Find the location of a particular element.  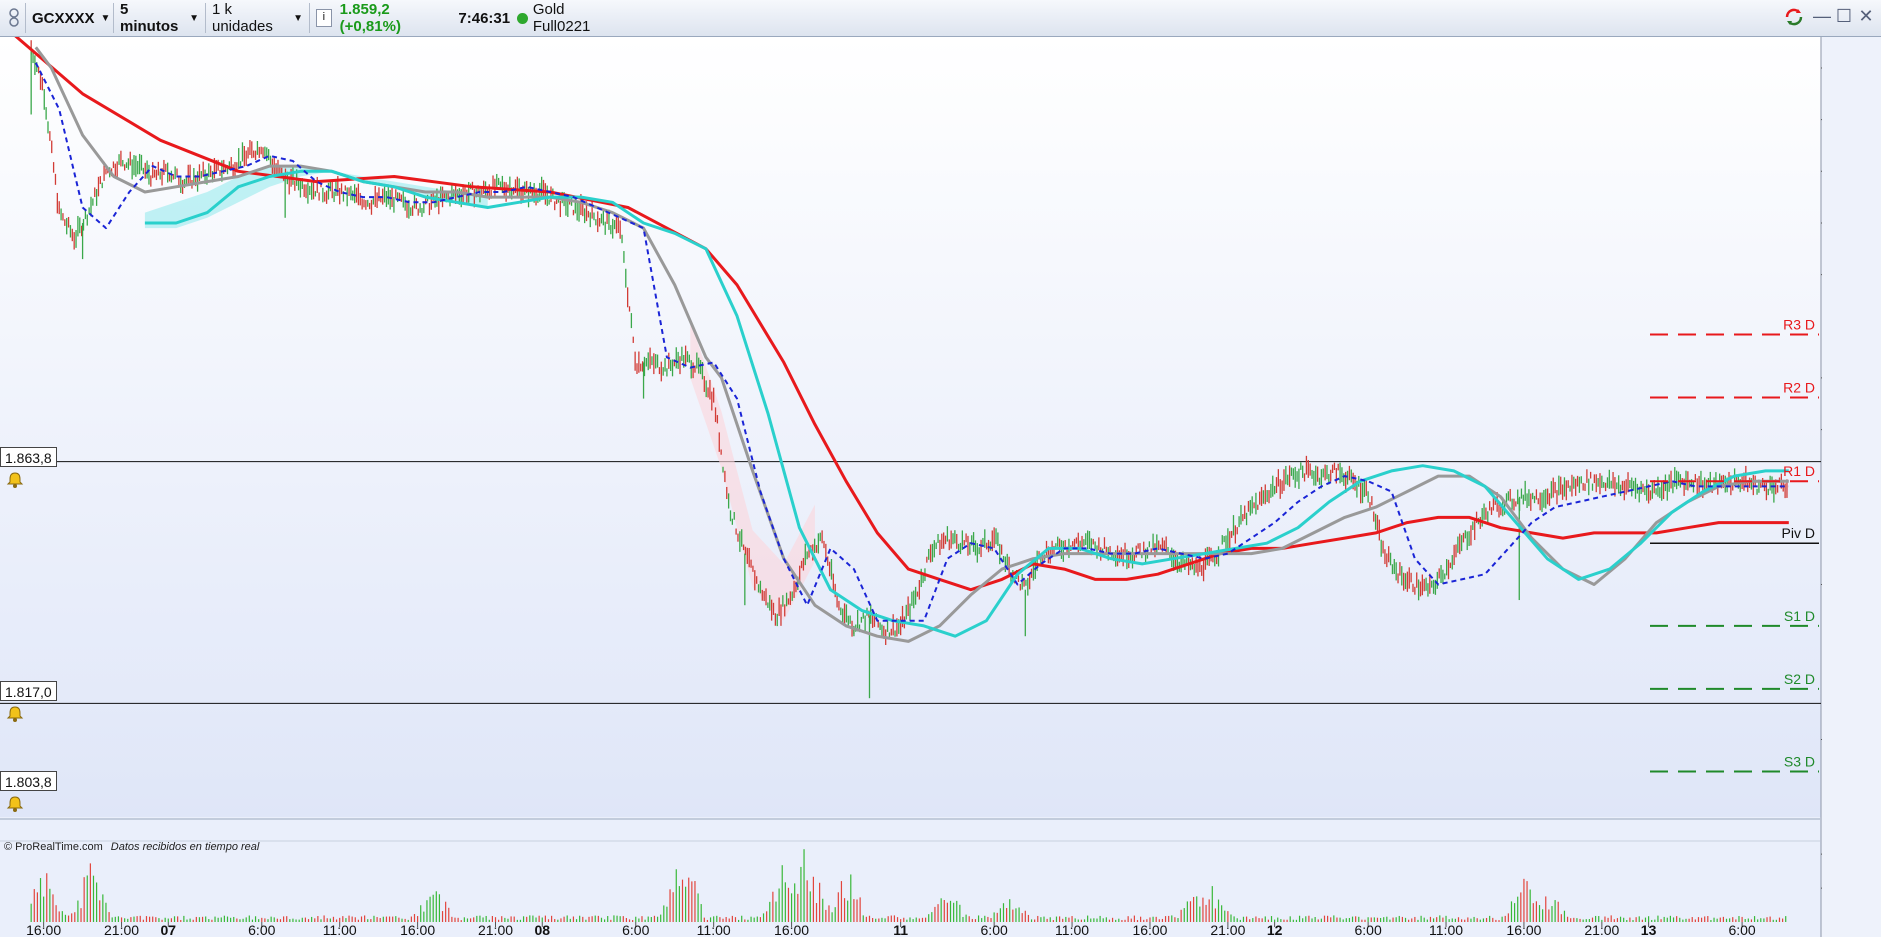

price-change: 1.859,2 (+0,81%) is located at coordinates (370, 18).